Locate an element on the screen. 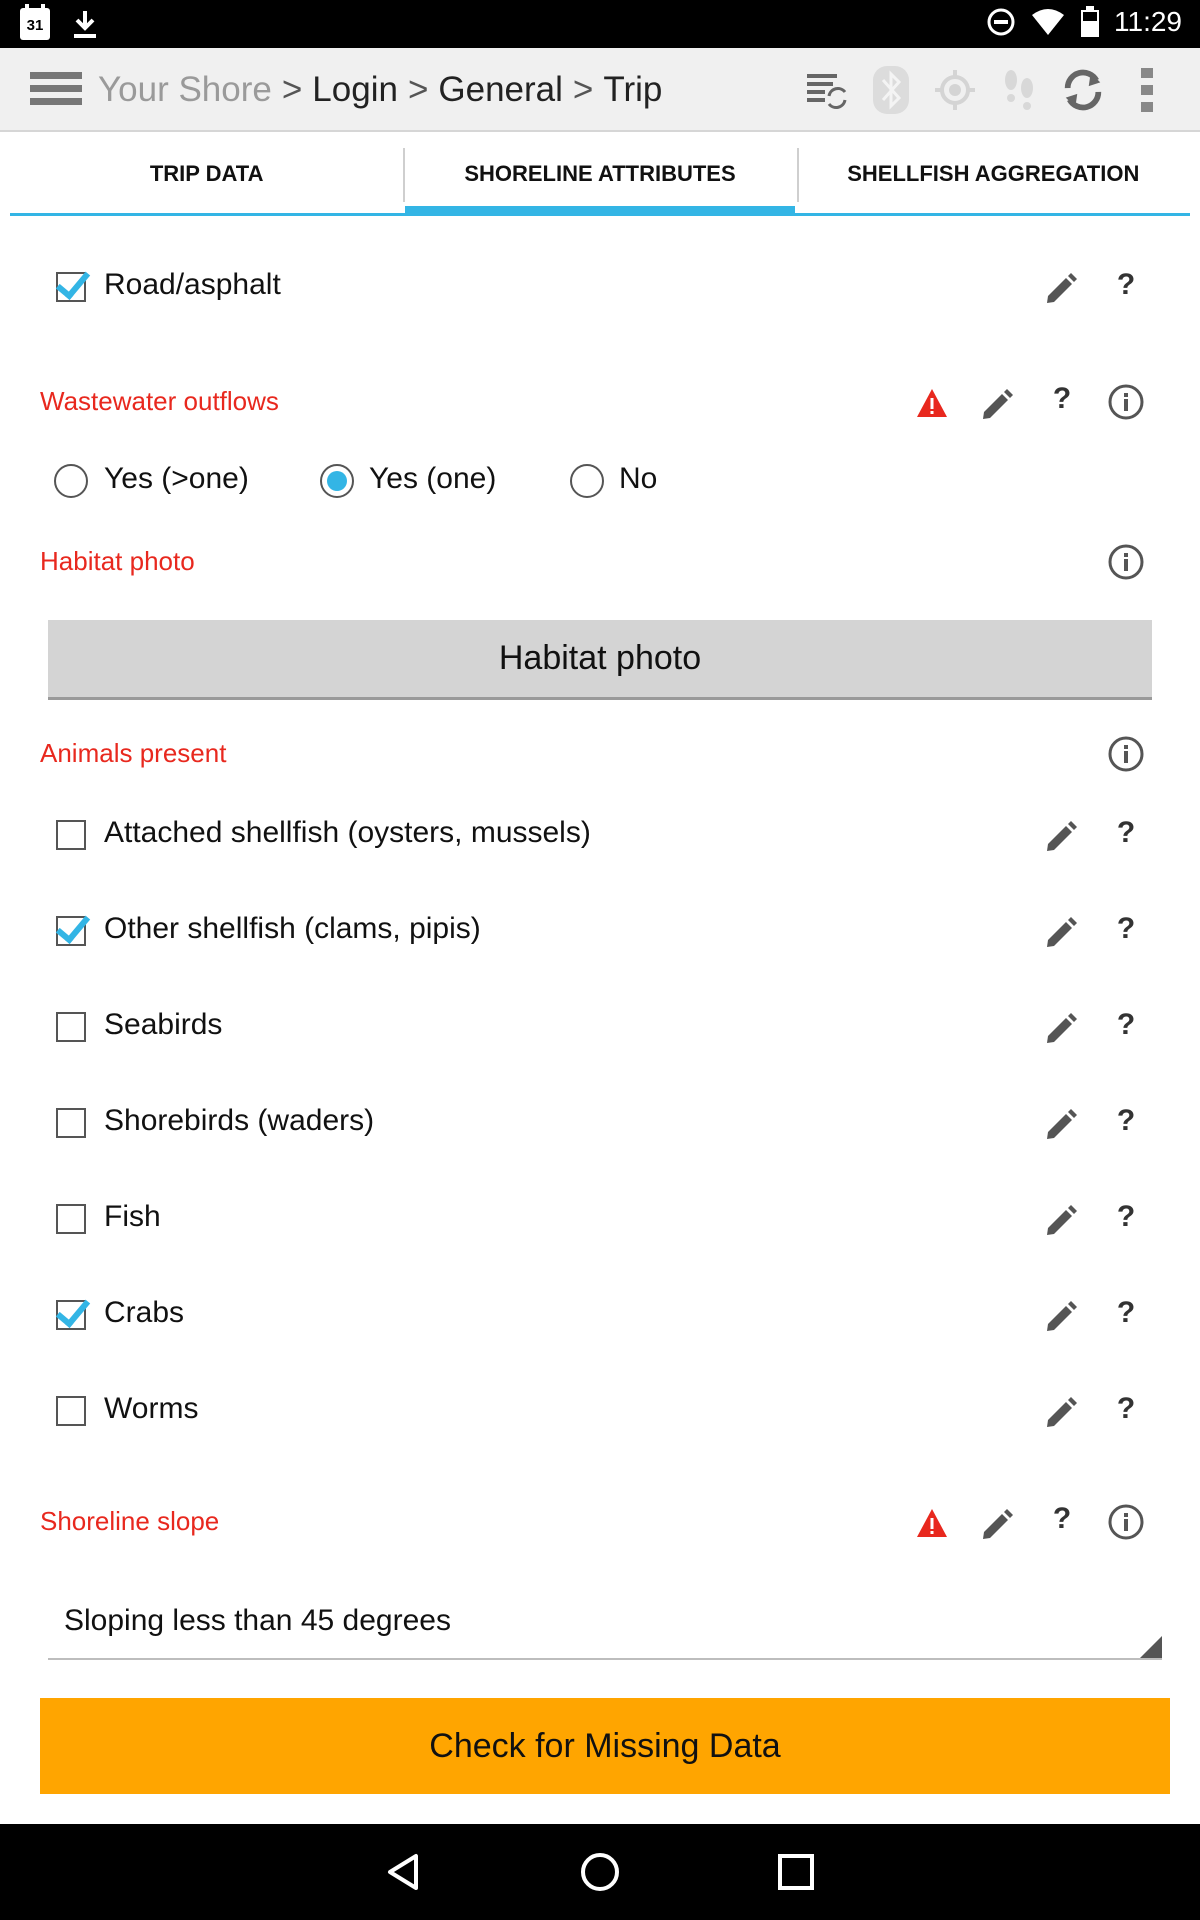  radio-label-yes-more-than-one: Yes (>one) is located at coordinates (176, 479).